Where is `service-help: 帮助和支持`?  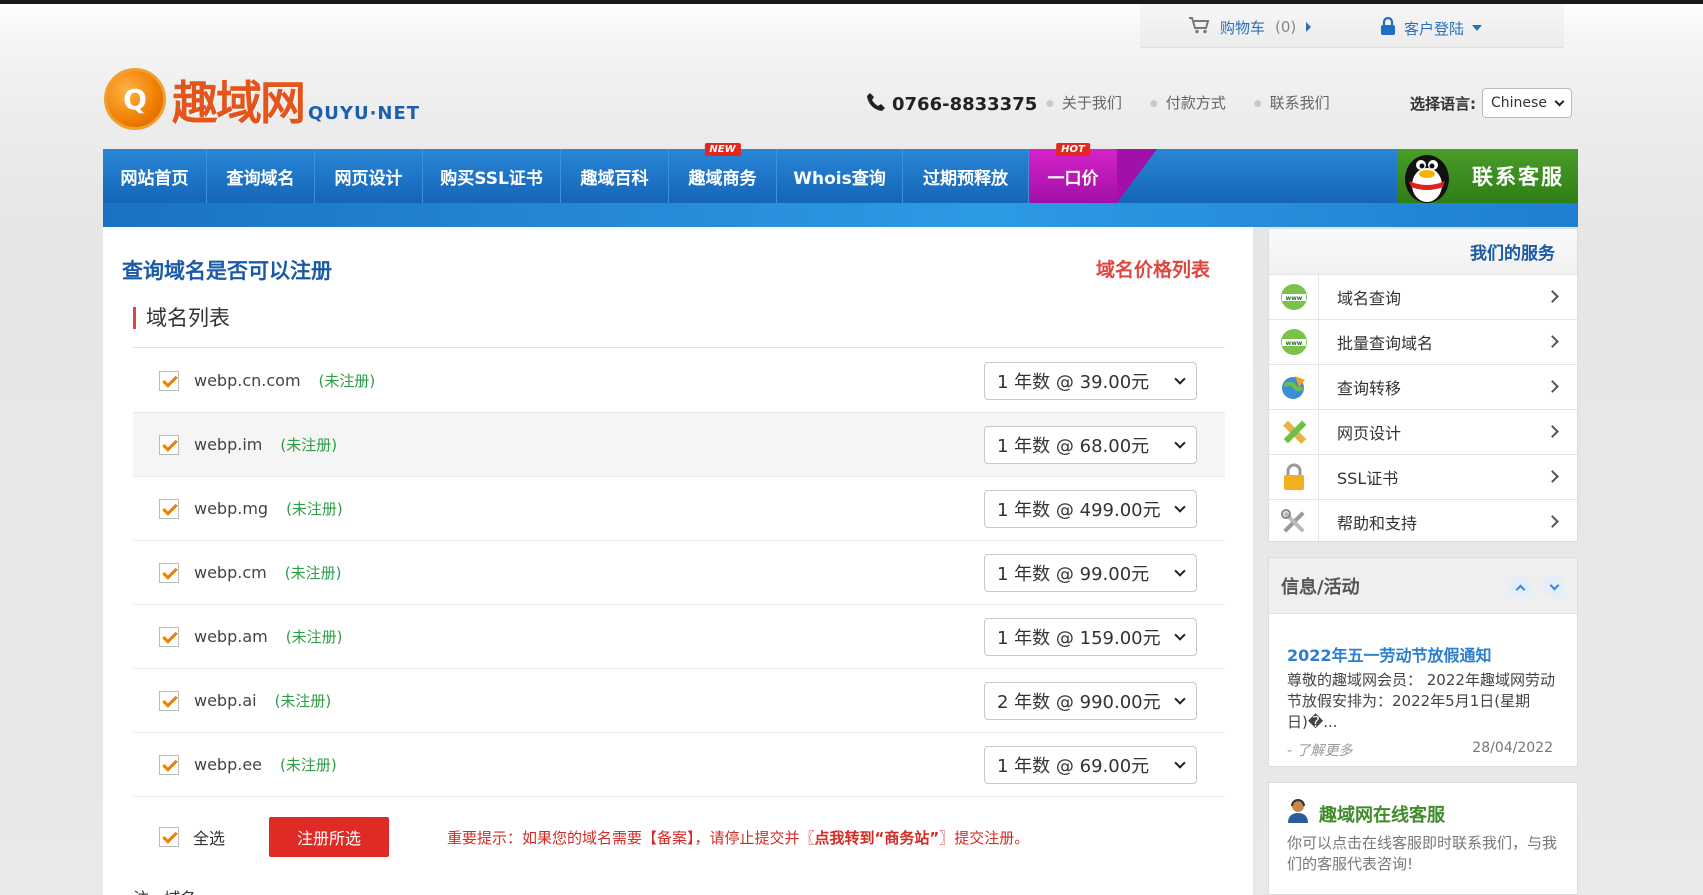
service-help: 帮助和支持 is located at coordinates (1423, 522).